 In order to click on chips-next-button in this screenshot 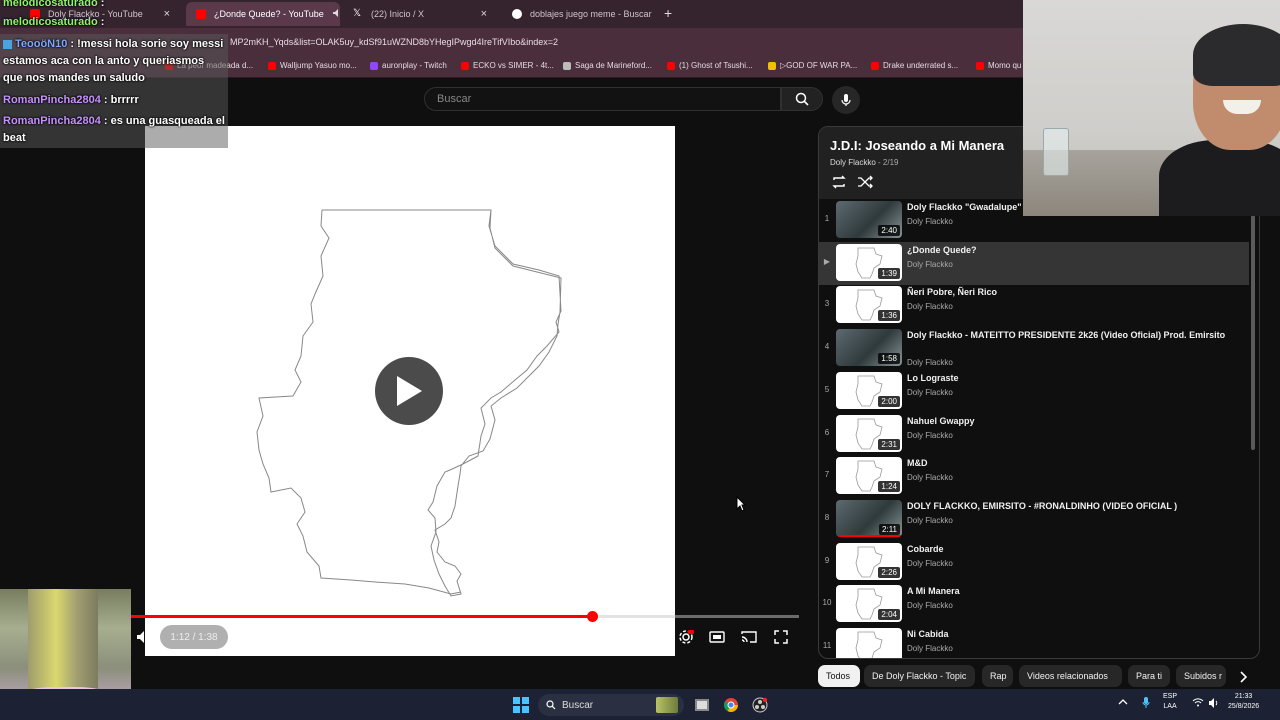, I will do `click(1243, 677)`.